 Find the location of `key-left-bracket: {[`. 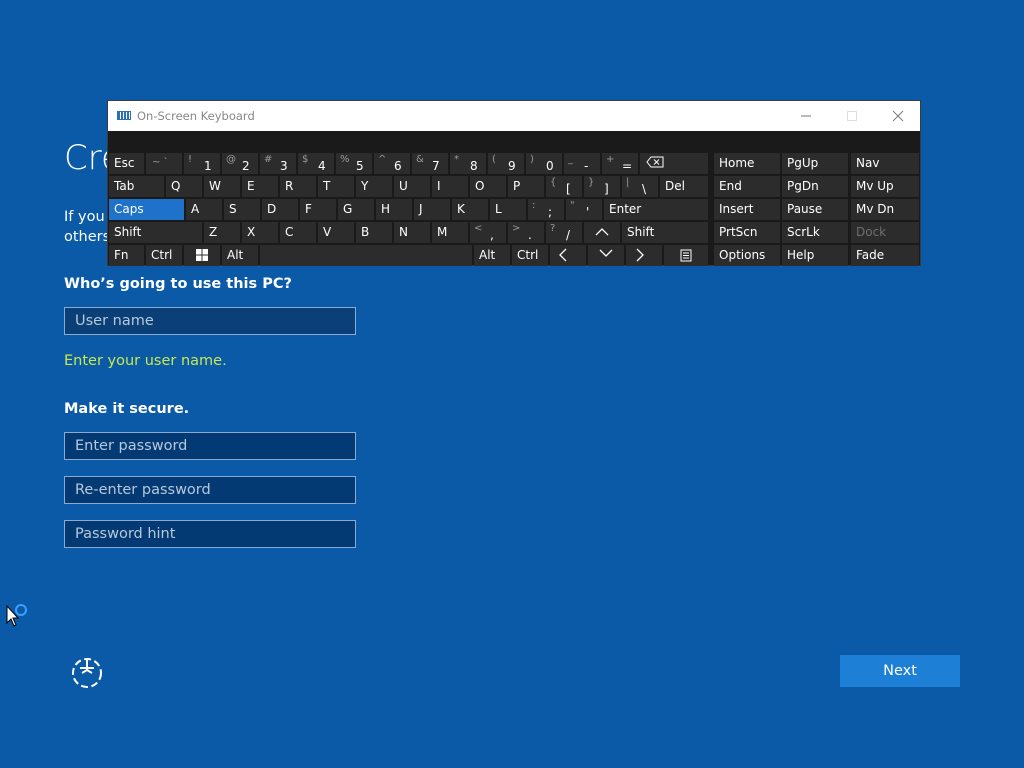

key-left-bracket: {[ is located at coordinates (564, 186).